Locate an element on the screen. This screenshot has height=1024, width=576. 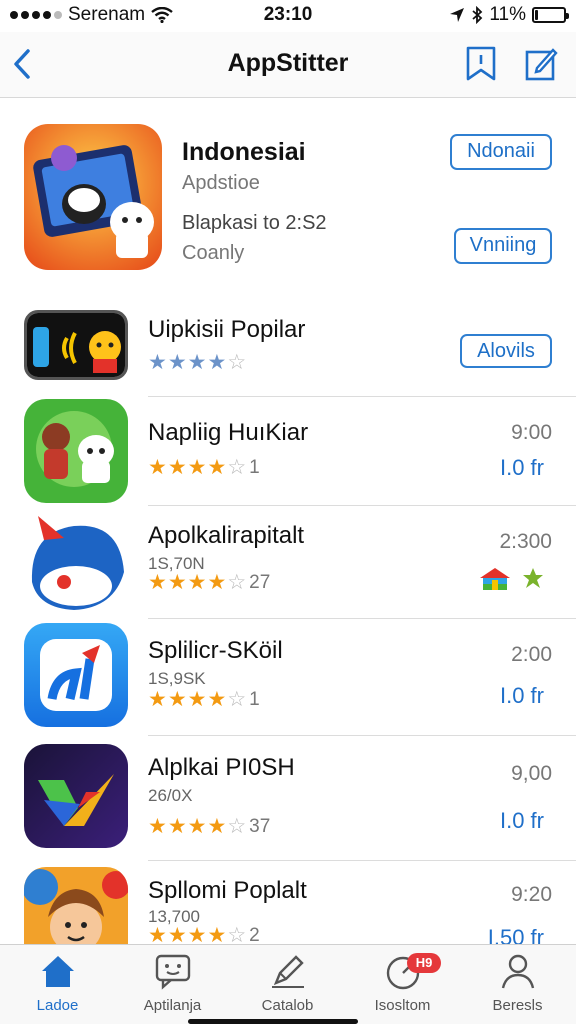
status-right: 11% is located at coordinates (509, 15).